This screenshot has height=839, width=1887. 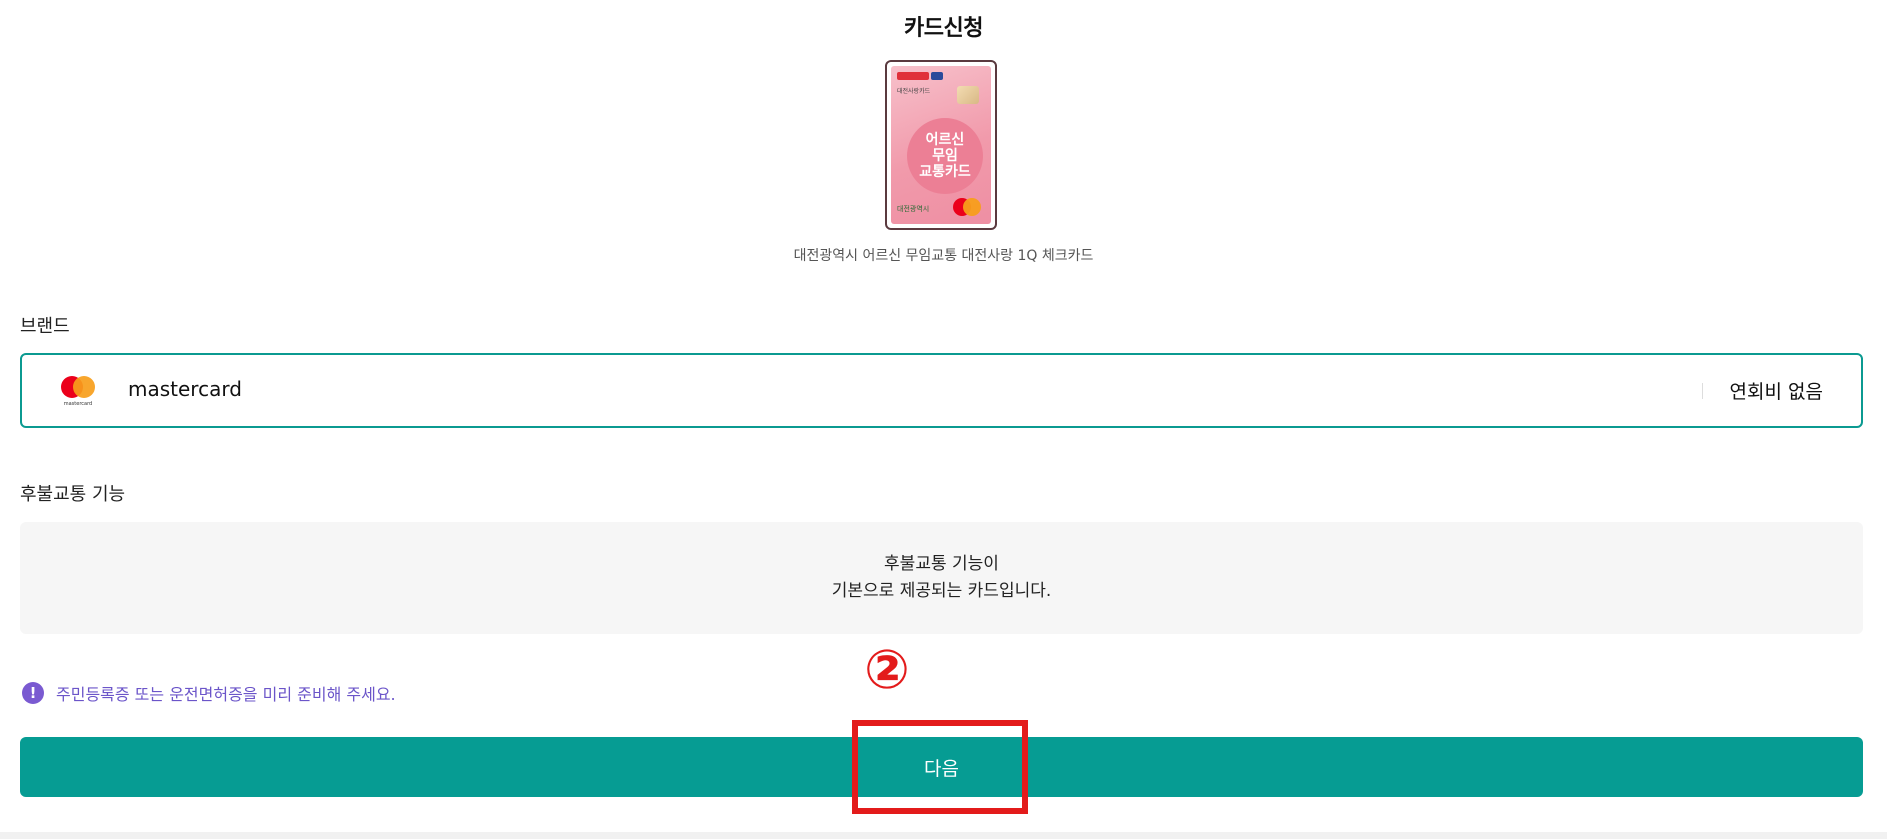 What do you see at coordinates (943, 28) in the screenshot?
I see `page-title: 카드신청` at bounding box center [943, 28].